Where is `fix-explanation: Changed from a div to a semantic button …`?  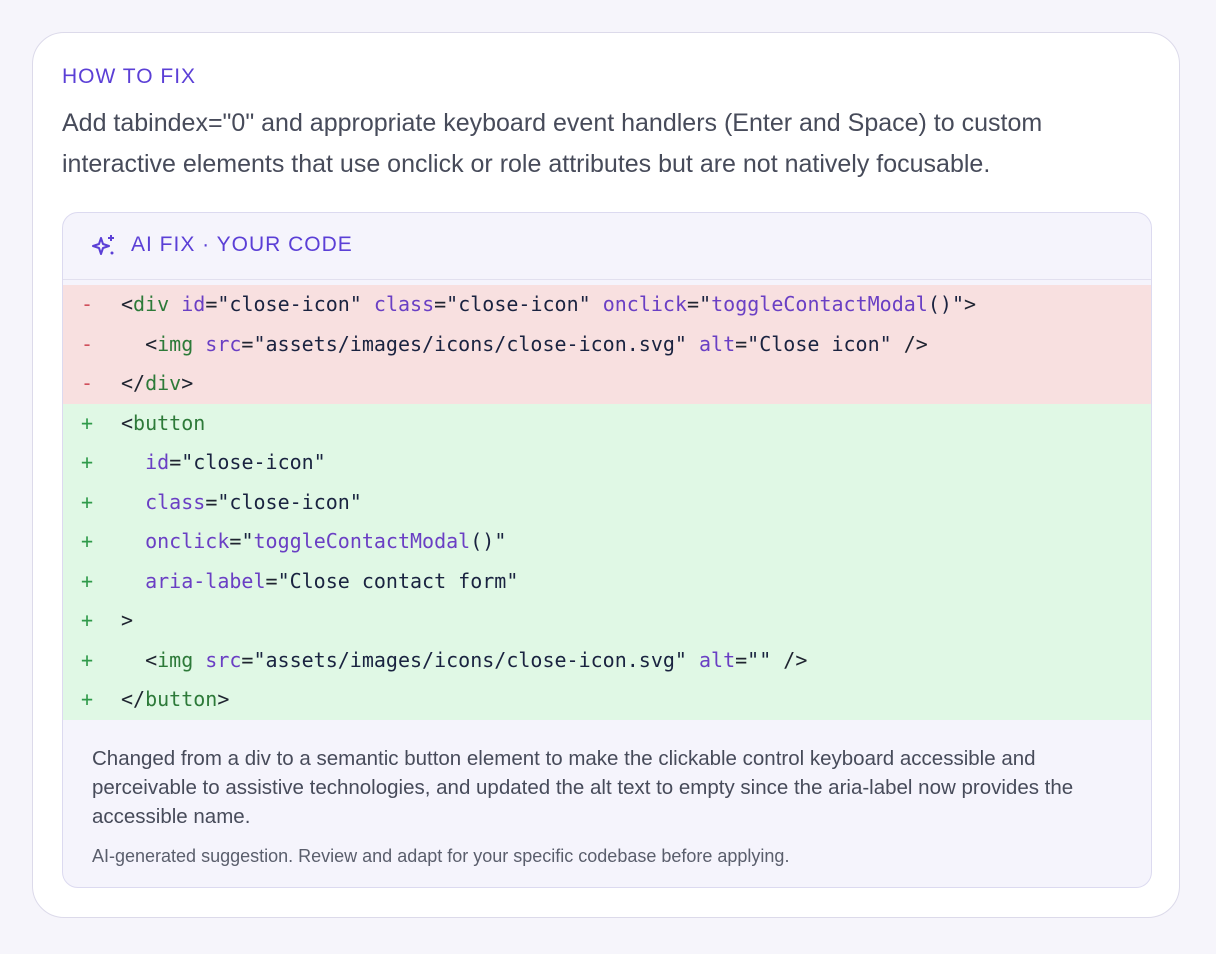
fix-explanation: Changed from a div to a semantic button … is located at coordinates (583, 787).